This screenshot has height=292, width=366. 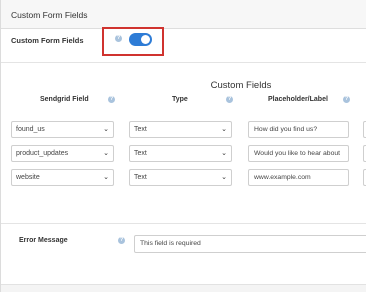 What do you see at coordinates (145, 39) in the screenshot?
I see `toggle-knob` at bounding box center [145, 39].